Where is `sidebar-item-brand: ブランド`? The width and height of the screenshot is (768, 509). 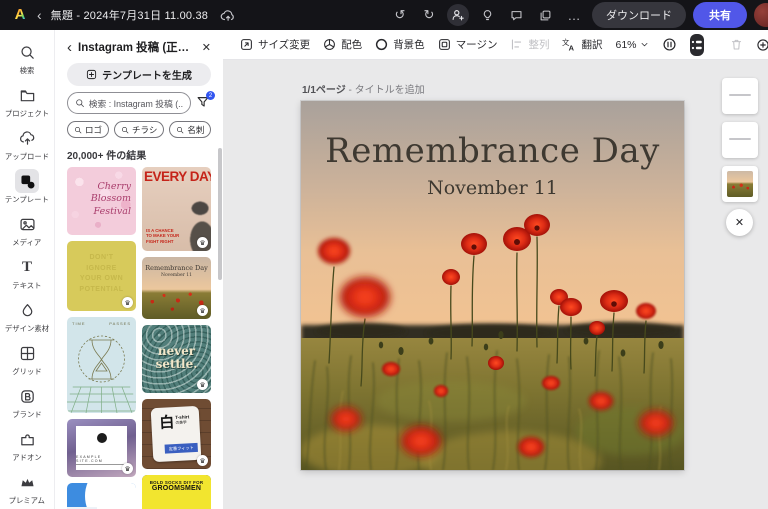
sidebar-item-brand: ブランド is located at coordinates (27, 402).